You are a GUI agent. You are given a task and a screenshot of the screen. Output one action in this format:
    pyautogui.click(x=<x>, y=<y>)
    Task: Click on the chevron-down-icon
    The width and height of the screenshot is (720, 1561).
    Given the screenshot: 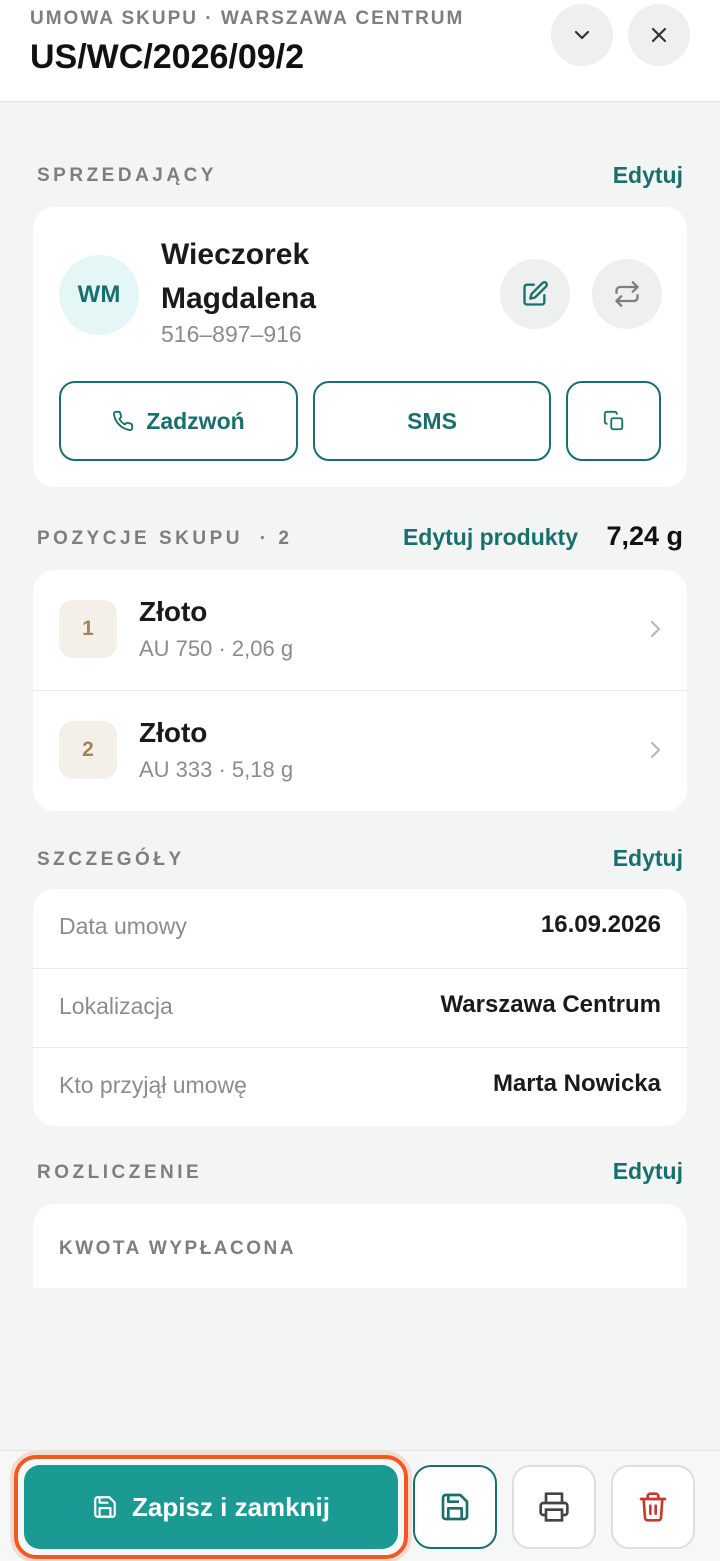 What is the action you would take?
    pyautogui.click(x=582, y=35)
    